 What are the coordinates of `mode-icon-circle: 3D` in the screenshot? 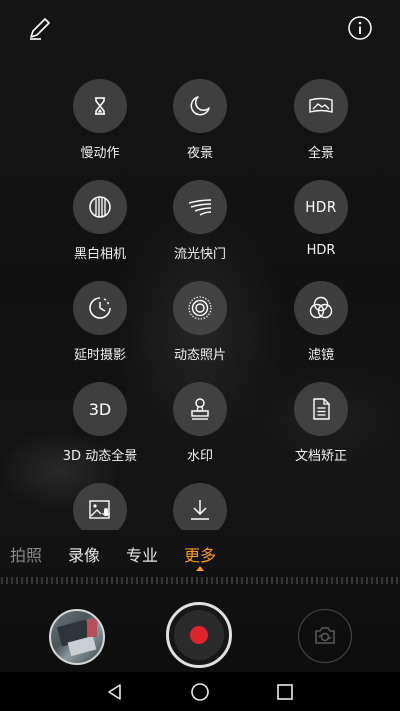 It's located at (100, 409).